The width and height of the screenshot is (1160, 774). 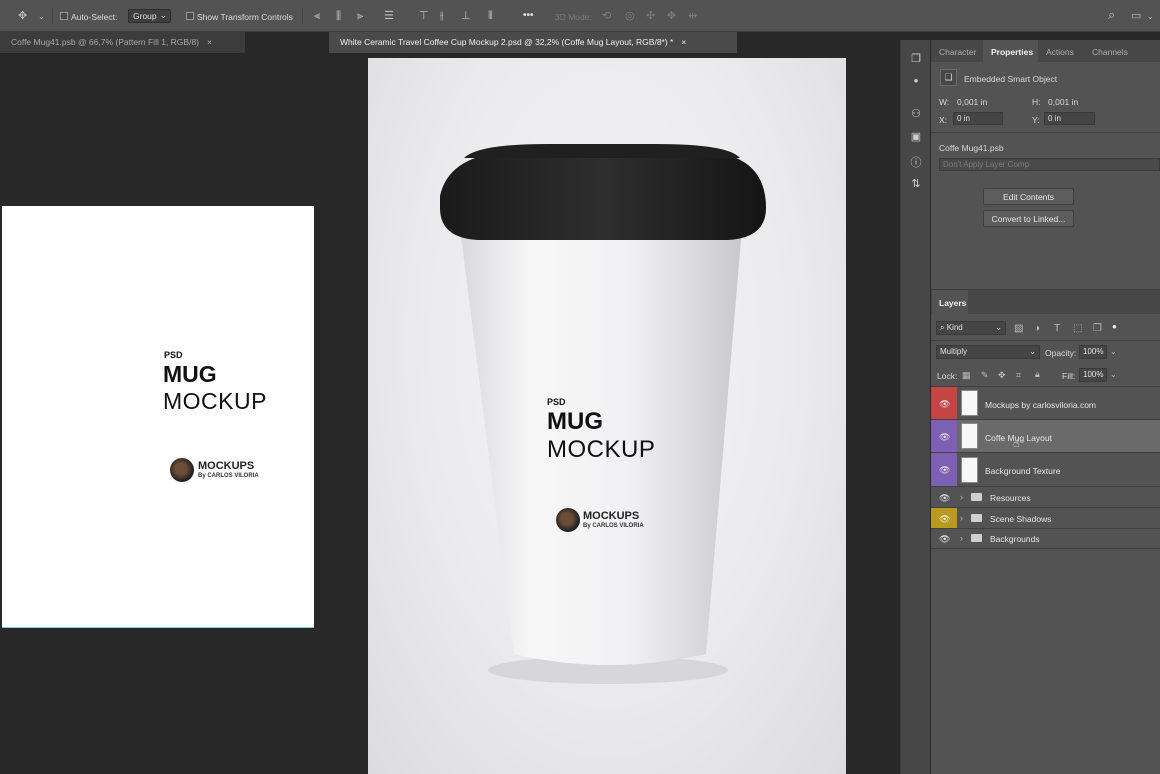 What do you see at coordinates (1028, 196) in the screenshot?
I see `edit-contents-button: Edit Contents` at bounding box center [1028, 196].